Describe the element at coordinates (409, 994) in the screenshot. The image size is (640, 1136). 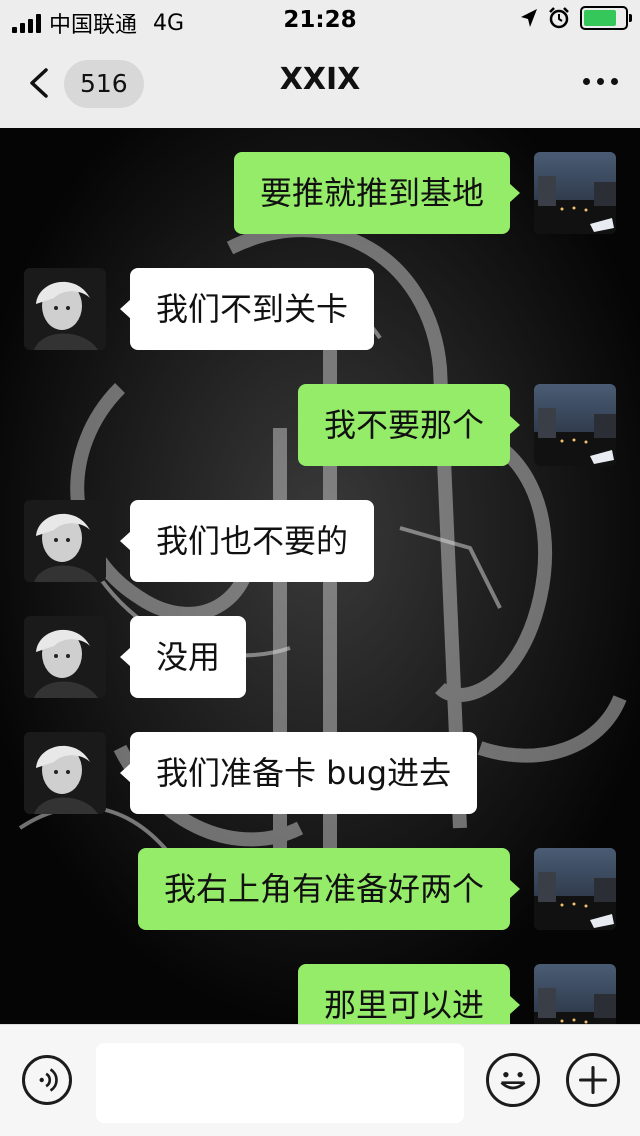
I see `message-bubble: 那里可以进` at that location.